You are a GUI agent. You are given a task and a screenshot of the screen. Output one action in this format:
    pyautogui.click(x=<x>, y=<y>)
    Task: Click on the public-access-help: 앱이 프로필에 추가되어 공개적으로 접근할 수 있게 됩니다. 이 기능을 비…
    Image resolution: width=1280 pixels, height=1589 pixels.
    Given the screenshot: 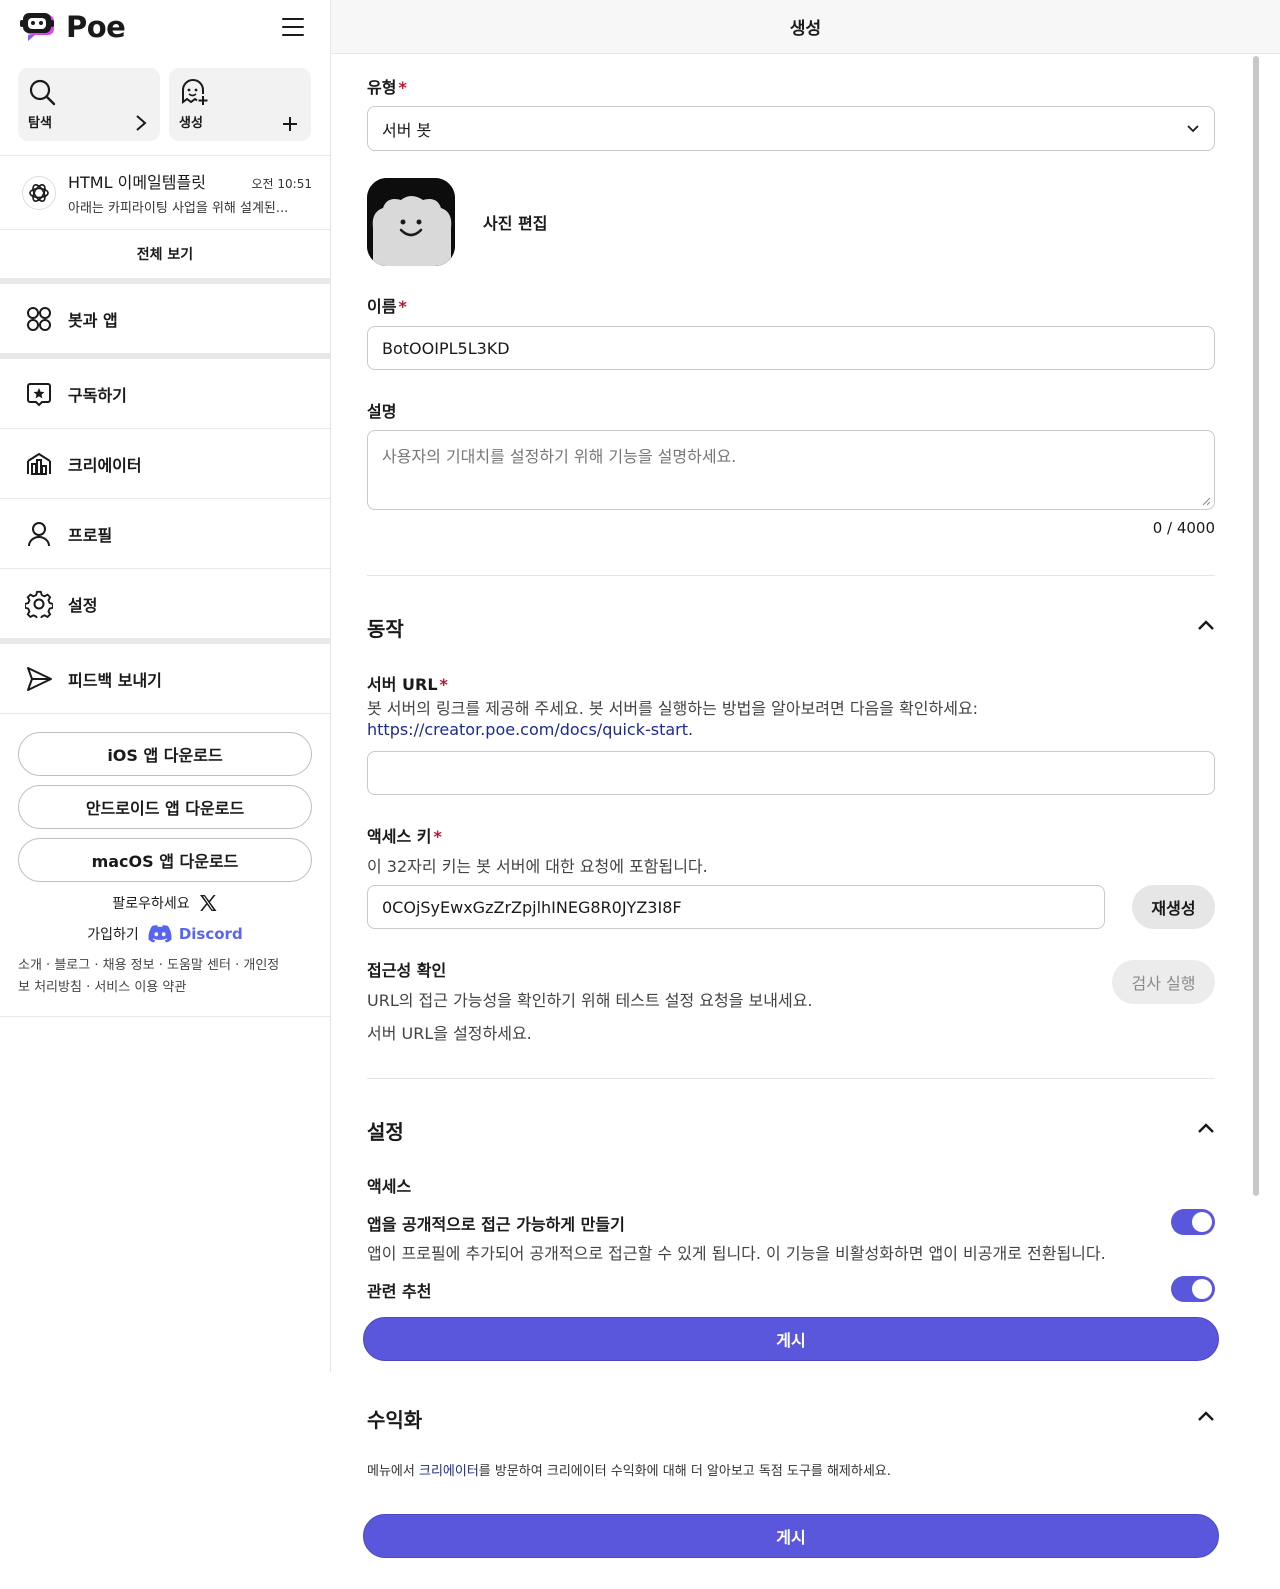 What is the action you would take?
    pyautogui.click(x=736, y=1253)
    